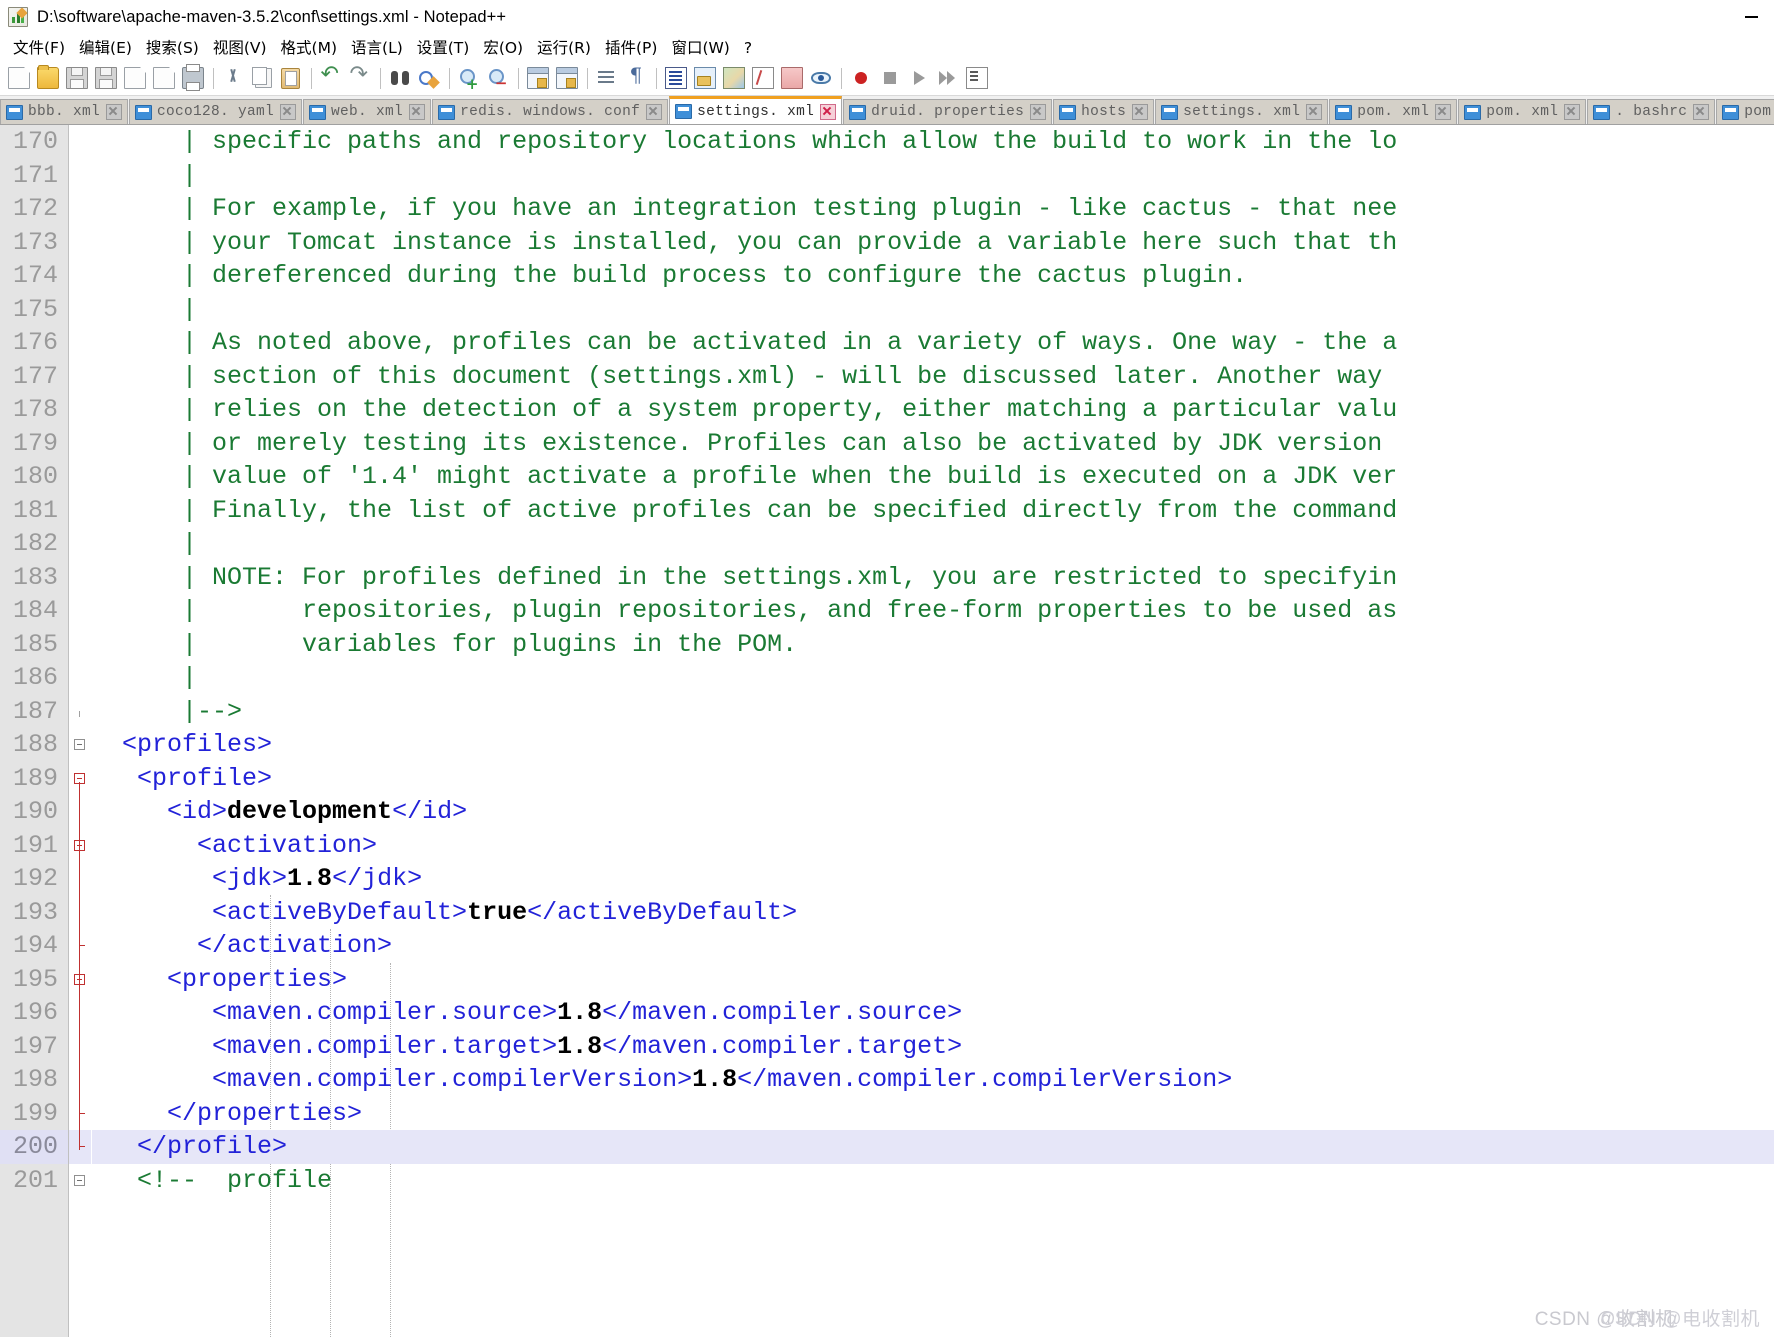 Image resolution: width=1774 pixels, height=1338 pixels. Describe the element at coordinates (933, 745) in the screenshot. I see `code-line: <profiles>` at that location.